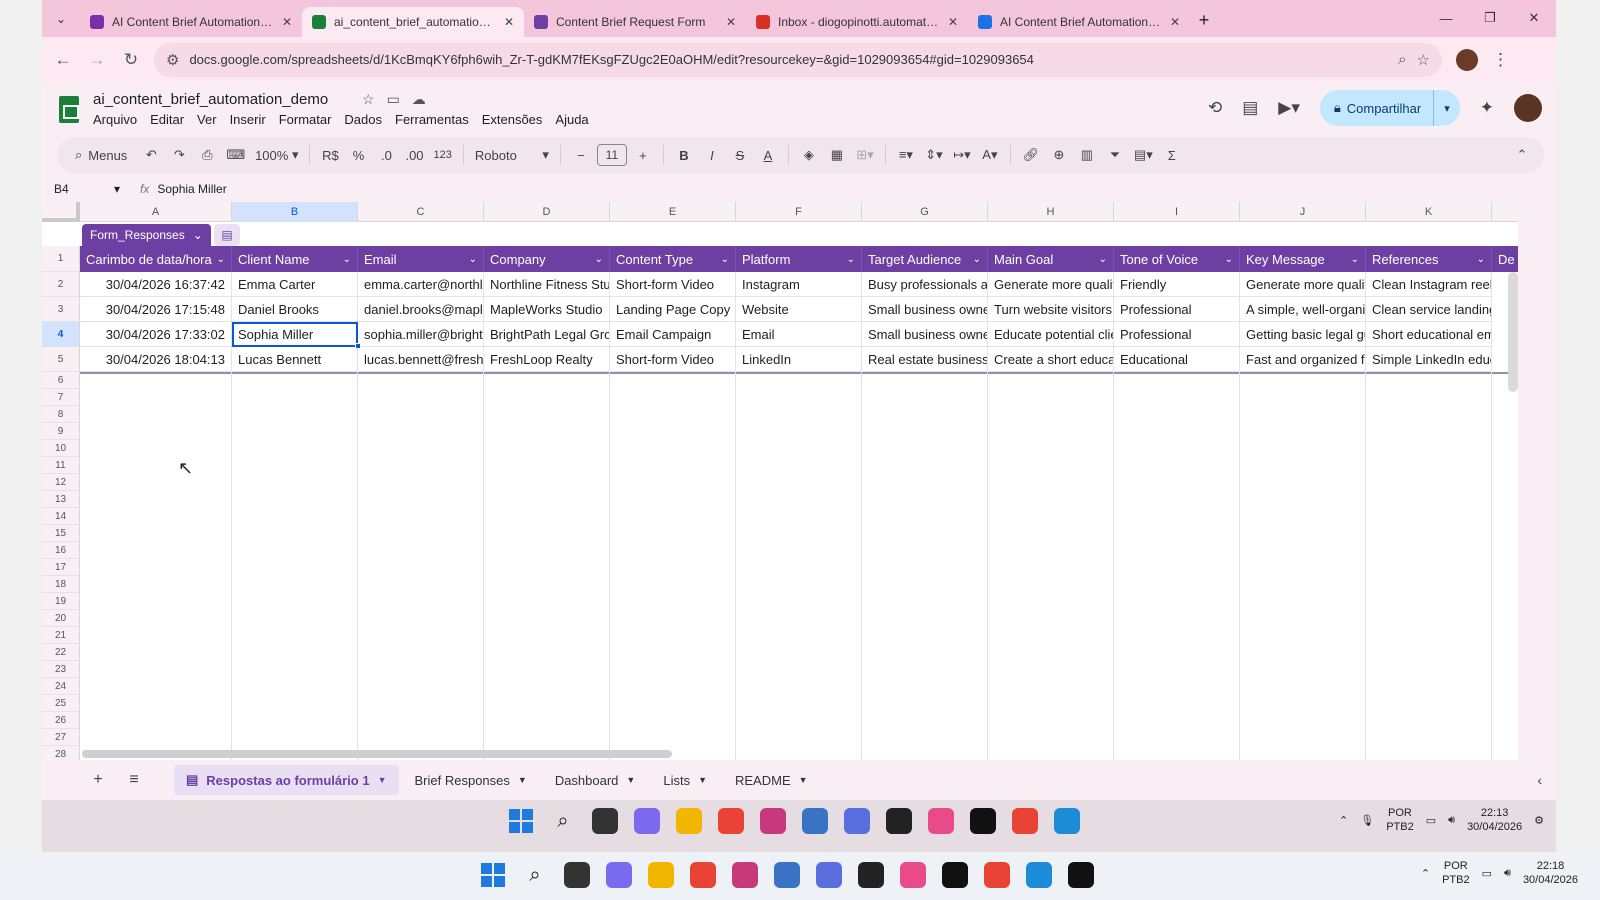 The height and width of the screenshot is (900, 1600). I want to click on menu-item: Editar, so click(167, 119).